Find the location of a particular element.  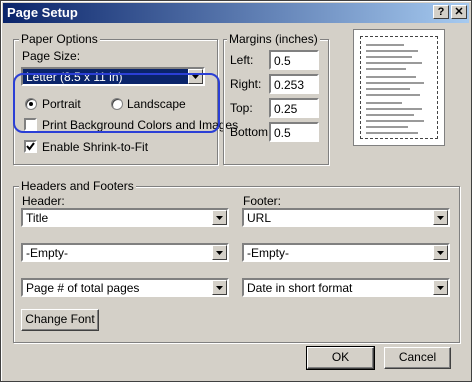

top-margin-input: 0.25 is located at coordinates (294, 108).